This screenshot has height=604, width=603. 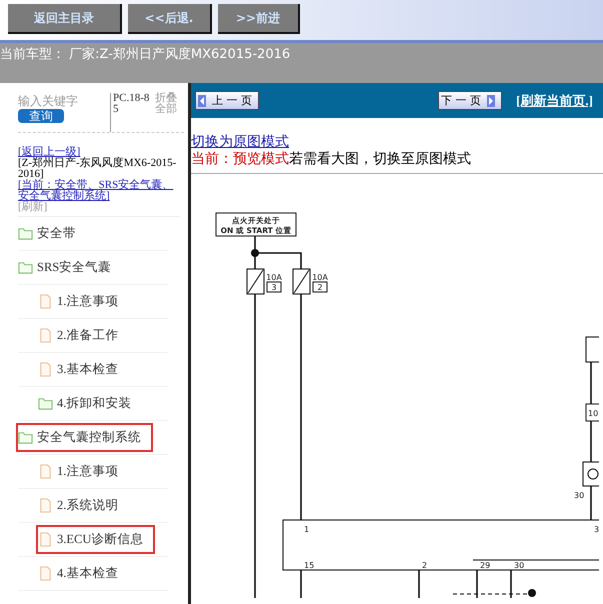 What do you see at coordinates (470, 100) in the screenshot?
I see `next-page-button: 下 一 页` at bounding box center [470, 100].